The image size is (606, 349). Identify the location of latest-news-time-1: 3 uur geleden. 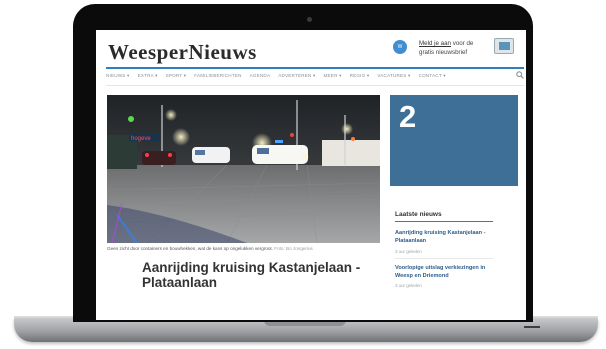
(408, 251).